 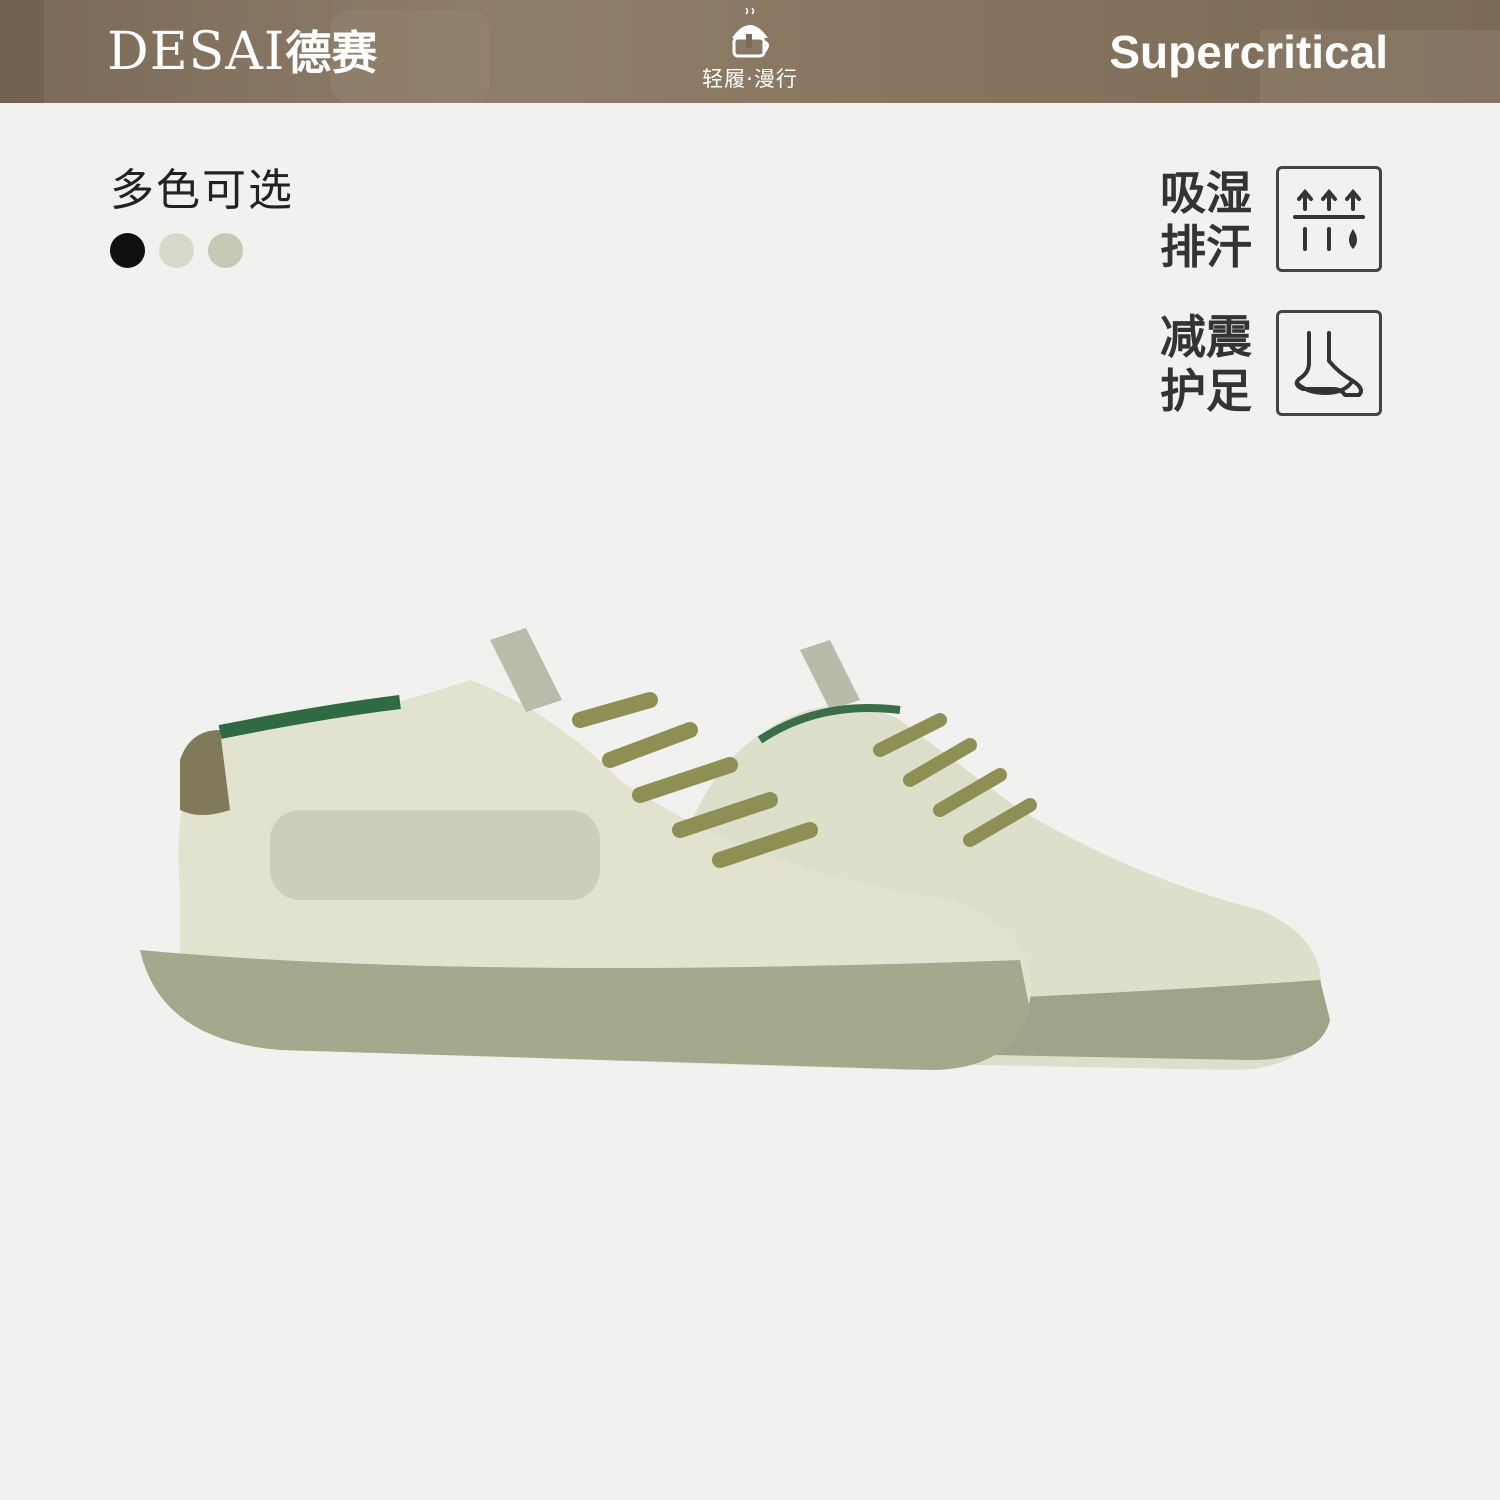 I want to click on feature-cushion-line2: 护足, so click(x=1206, y=391).